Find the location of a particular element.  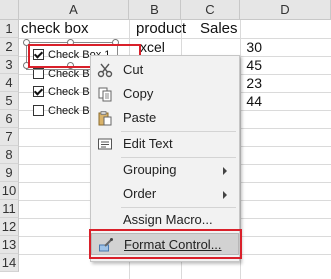

cell-c1: Sales is located at coordinates (219, 29).